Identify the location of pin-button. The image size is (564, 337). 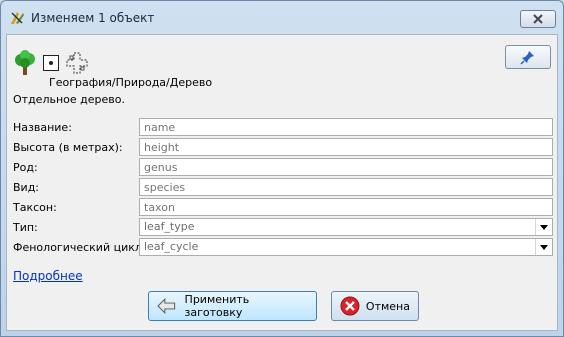
(528, 57).